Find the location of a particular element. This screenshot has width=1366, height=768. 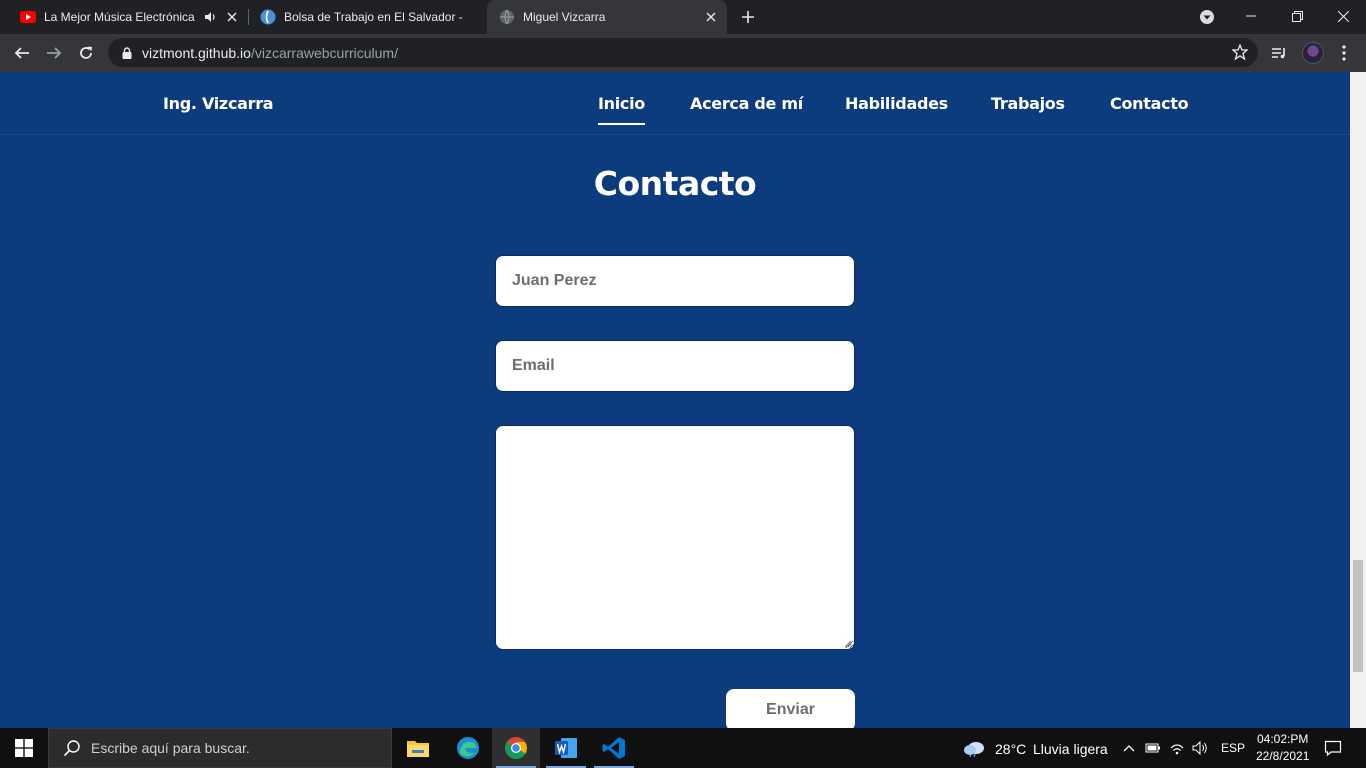

close-window-icon is located at coordinates (1343, 16).